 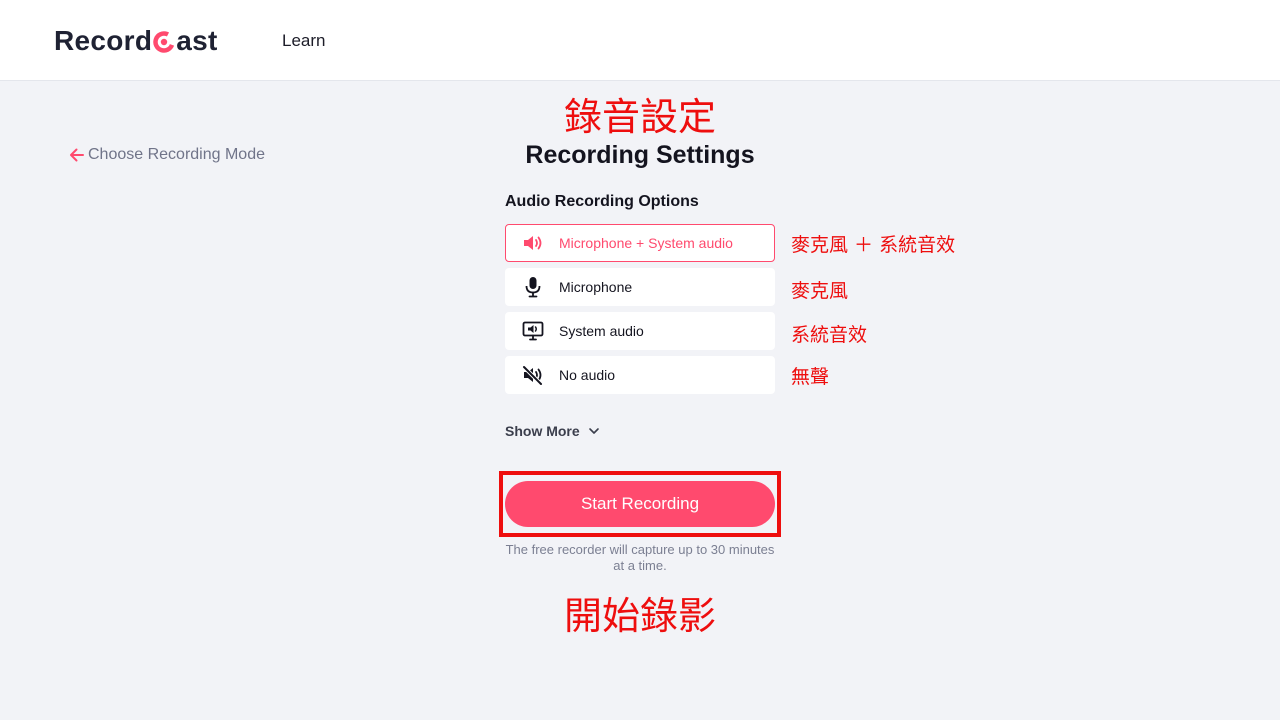 I want to click on annotation-title-zh: 錄音設定, so click(x=639, y=117).